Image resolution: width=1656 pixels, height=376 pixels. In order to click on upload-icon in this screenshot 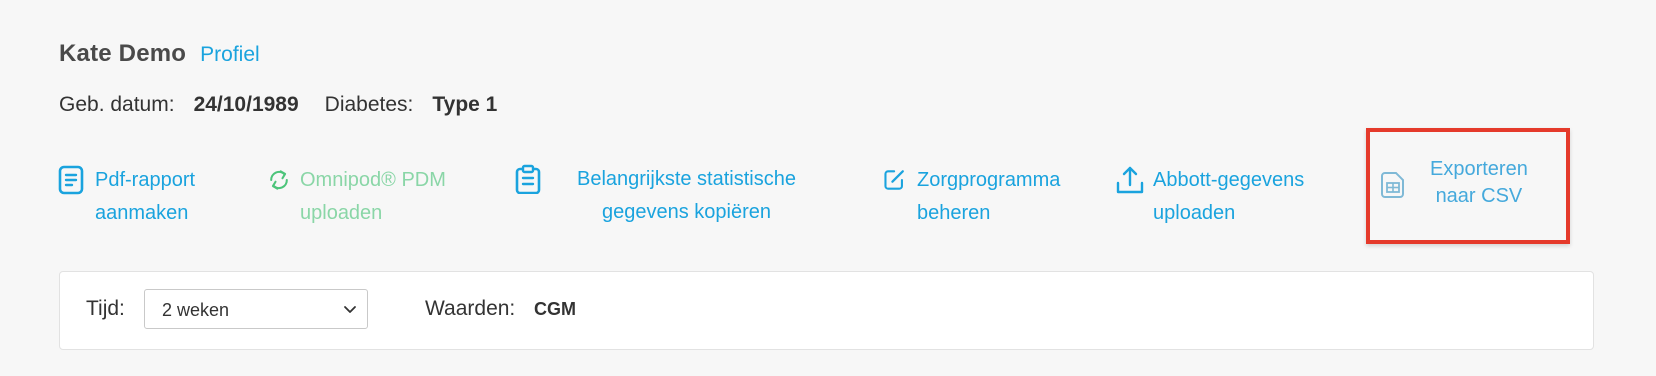, I will do `click(1130, 180)`.